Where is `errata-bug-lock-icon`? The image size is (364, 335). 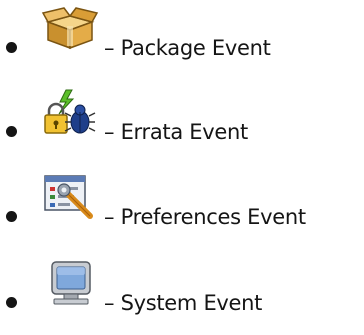
errata-bug-lock-icon is located at coordinates (70, 113).